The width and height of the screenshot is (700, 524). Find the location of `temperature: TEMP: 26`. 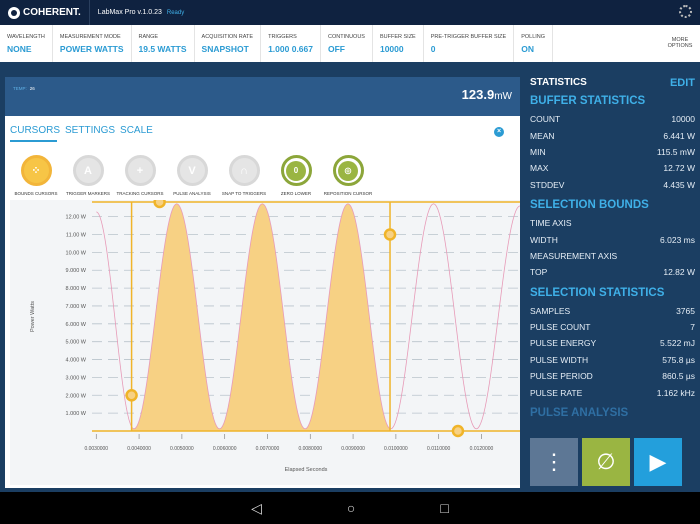

temperature: TEMP: 26 is located at coordinates (24, 88).